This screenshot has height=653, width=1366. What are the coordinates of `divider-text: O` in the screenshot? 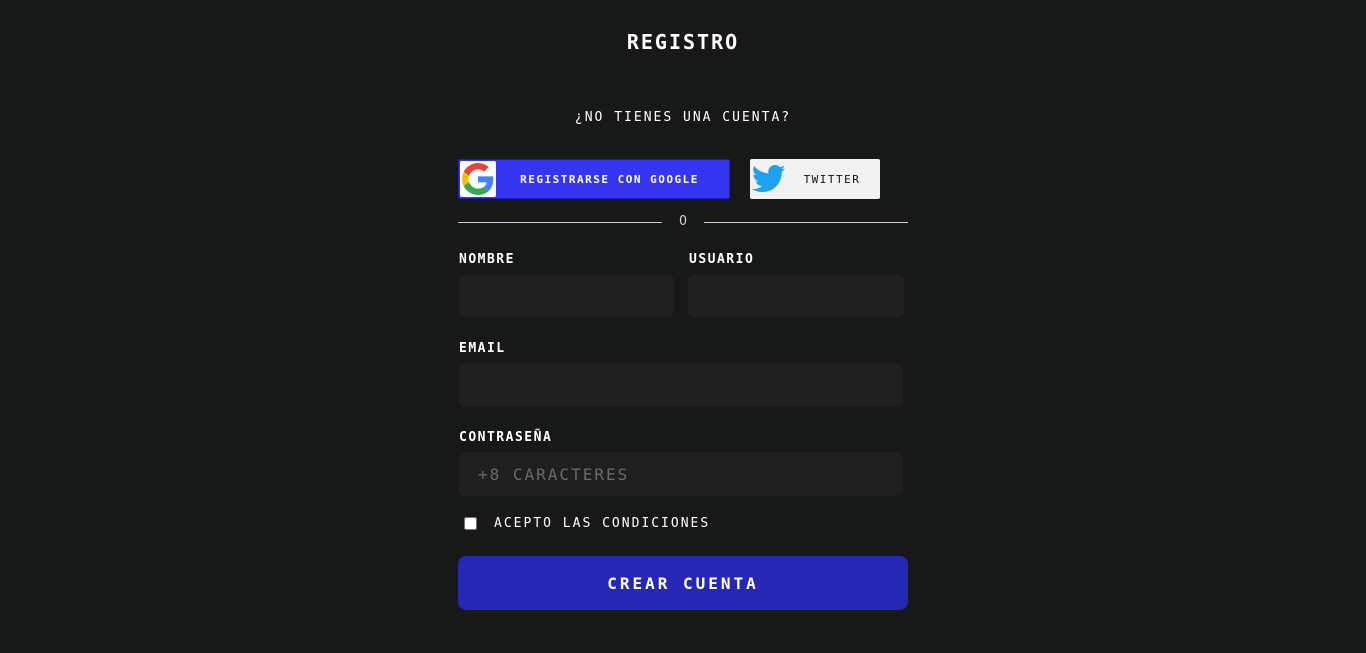 It's located at (683, 221).